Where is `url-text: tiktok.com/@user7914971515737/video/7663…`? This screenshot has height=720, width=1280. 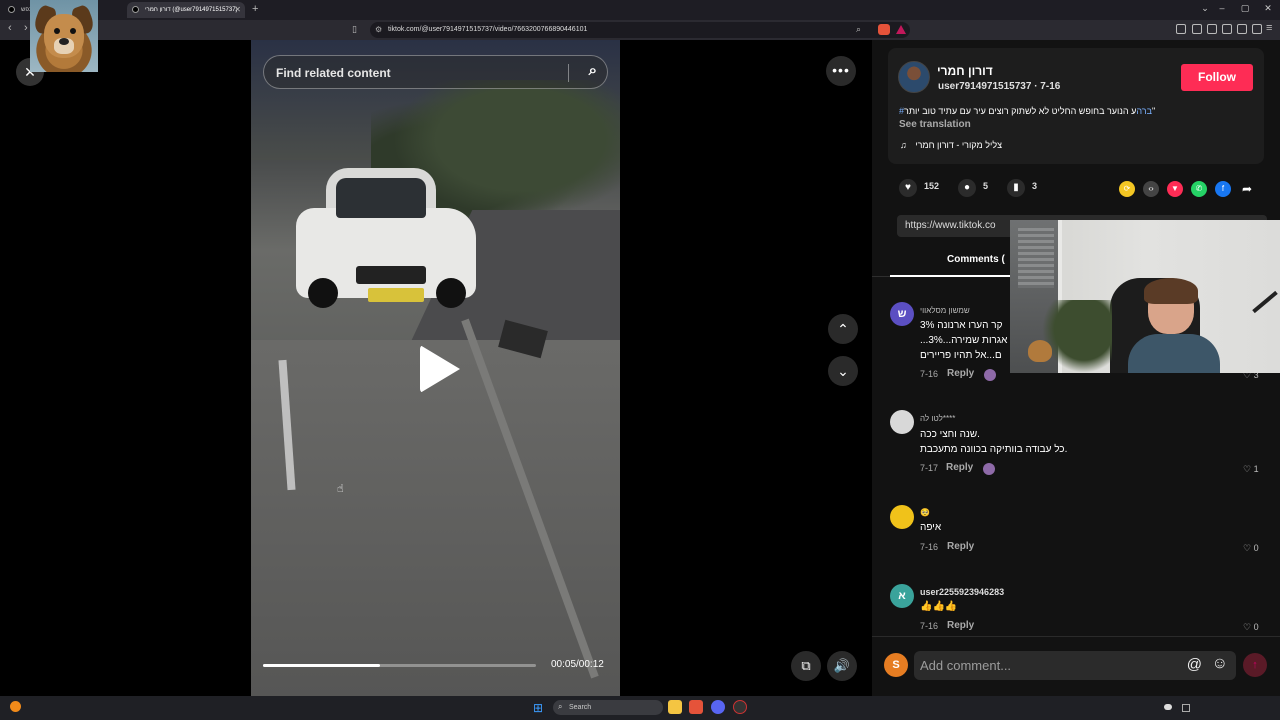 url-text: tiktok.com/@user7914971515737/video/7663… is located at coordinates (488, 29).